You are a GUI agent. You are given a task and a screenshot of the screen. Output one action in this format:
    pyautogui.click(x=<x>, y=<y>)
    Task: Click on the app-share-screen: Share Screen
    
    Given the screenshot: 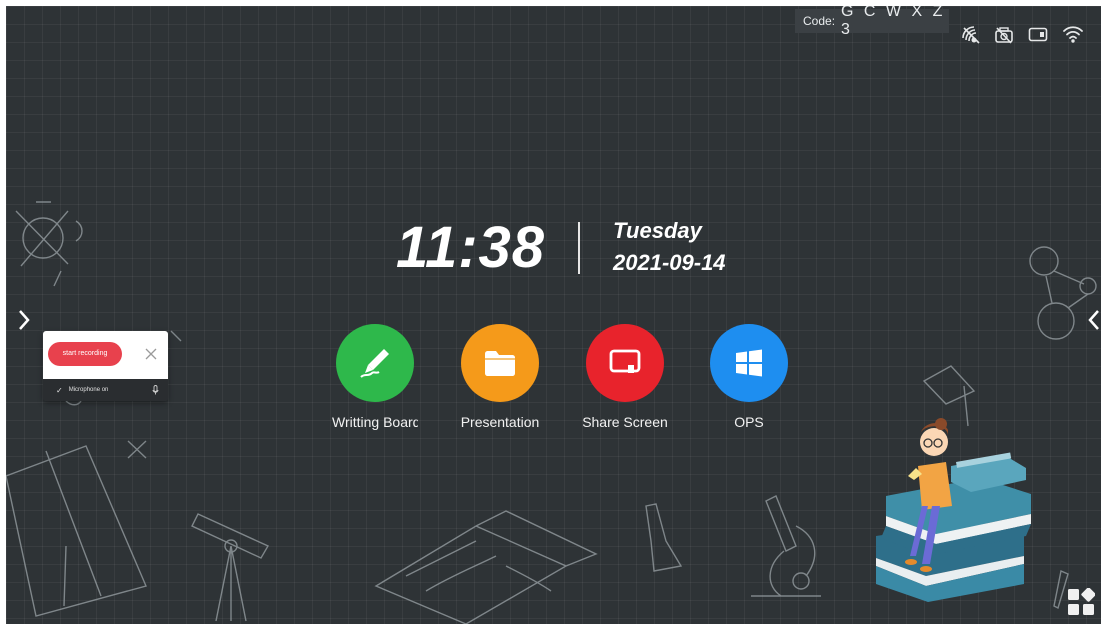 What is the action you would take?
    pyautogui.click(x=625, y=377)
    